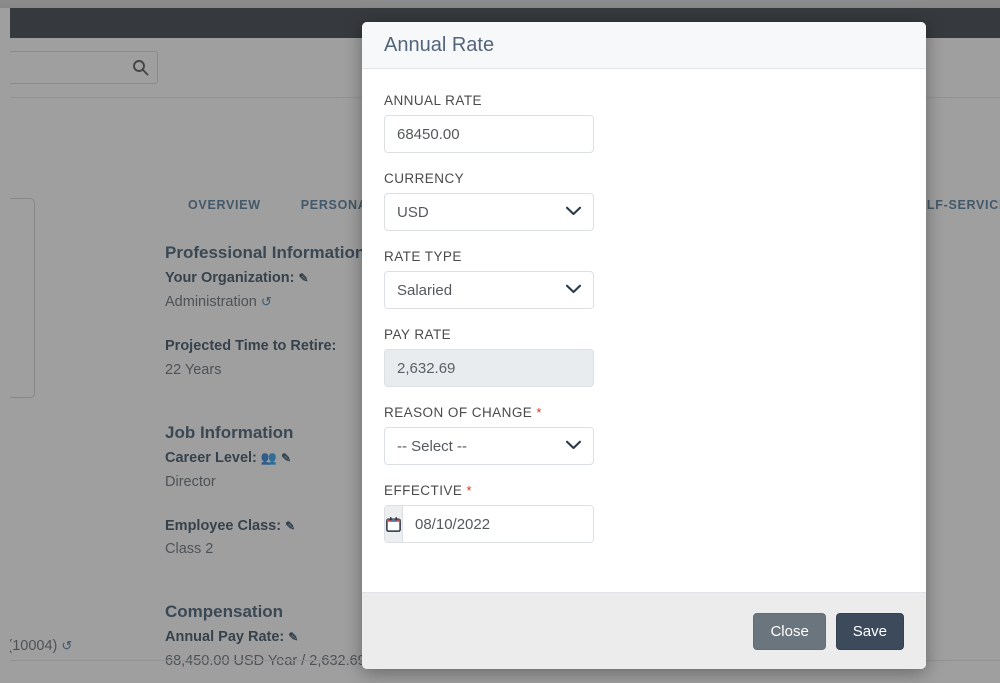 This screenshot has height=683, width=1000. I want to click on tab-overview: OVERVIEW, so click(224, 205).